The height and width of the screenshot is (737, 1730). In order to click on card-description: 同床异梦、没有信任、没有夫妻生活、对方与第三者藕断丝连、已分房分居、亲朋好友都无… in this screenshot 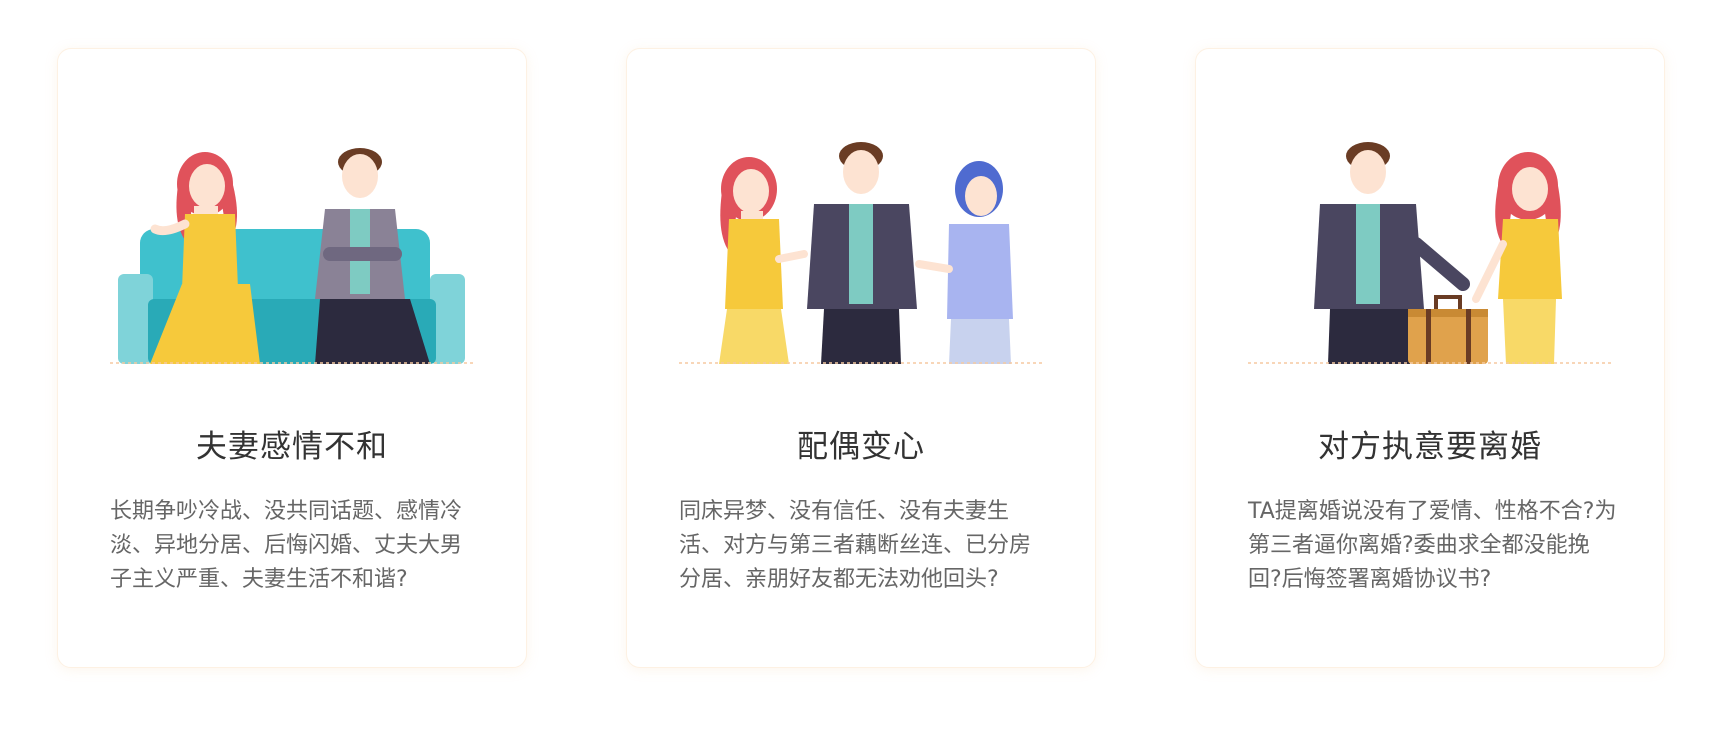, I will do `click(855, 545)`.